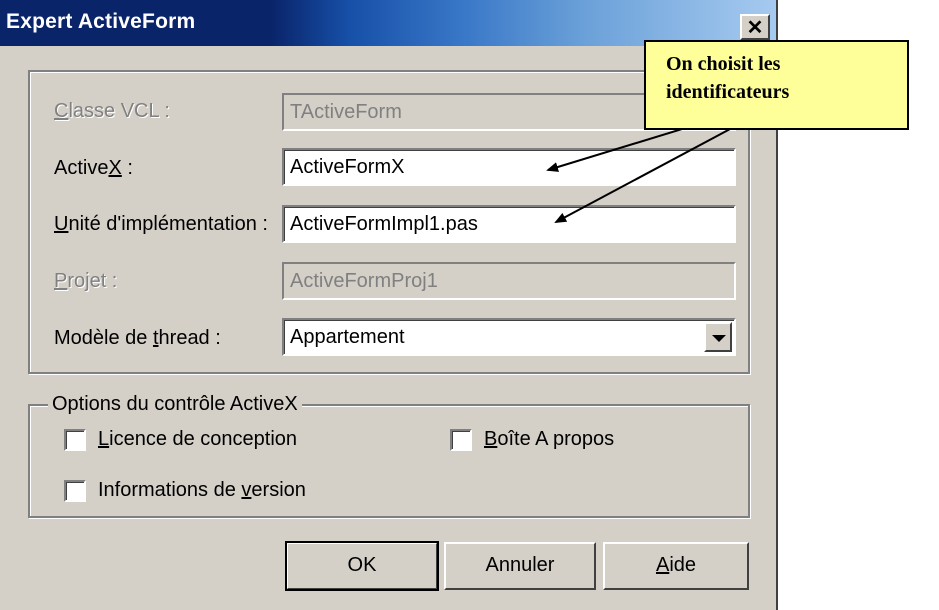 The width and height of the screenshot is (939, 610). I want to click on annuler-button: Annuler, so click(520, 566).